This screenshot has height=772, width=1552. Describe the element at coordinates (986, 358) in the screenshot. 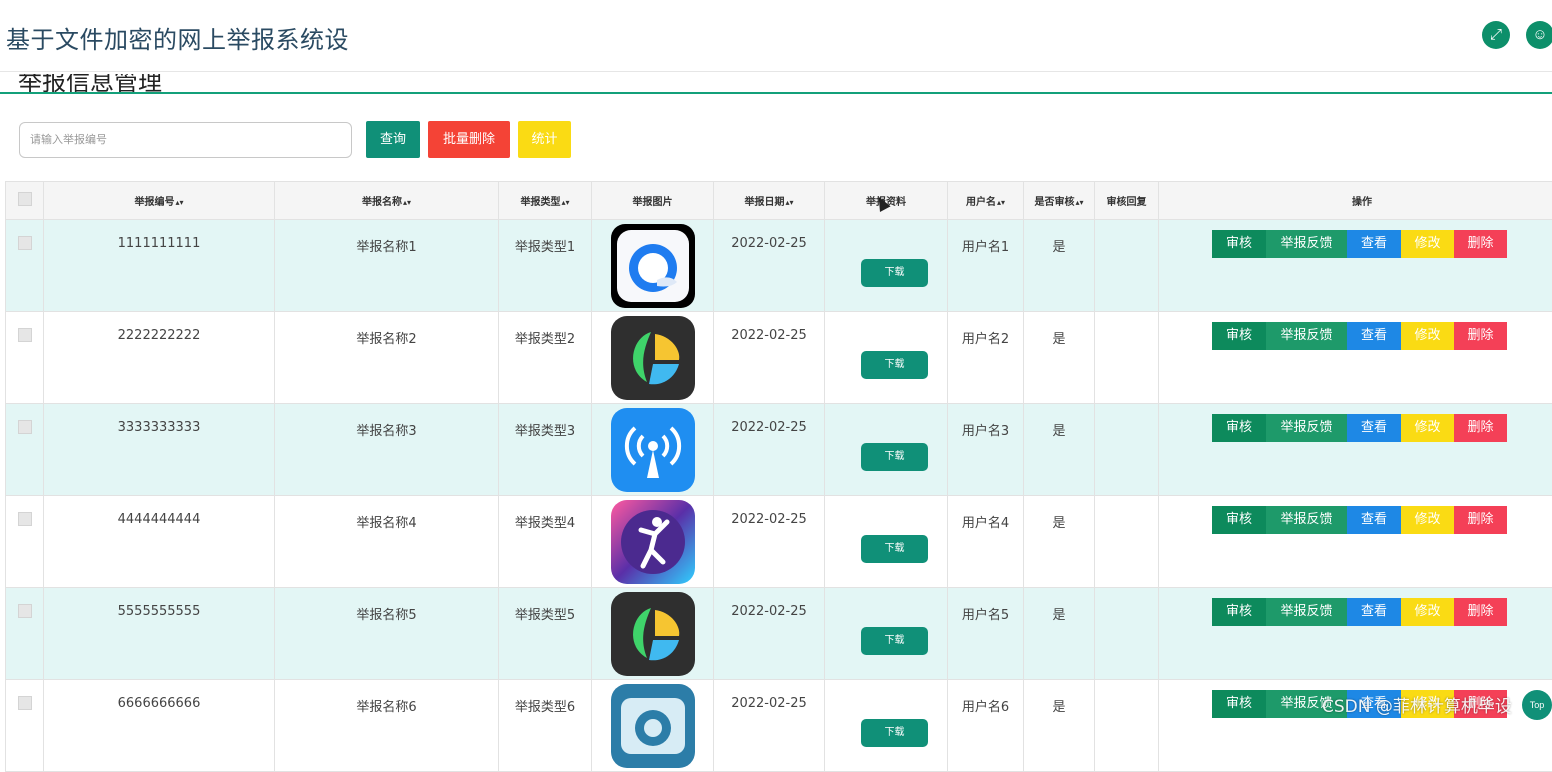

I see `username-cell: 用户名2` at that location.